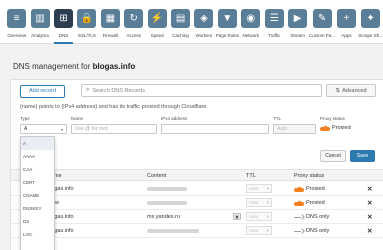 This screenshot has width=383, height=250. Describe the element at coordinates (77, 118) in the screenshot. I see `name-label: Name` at that location.